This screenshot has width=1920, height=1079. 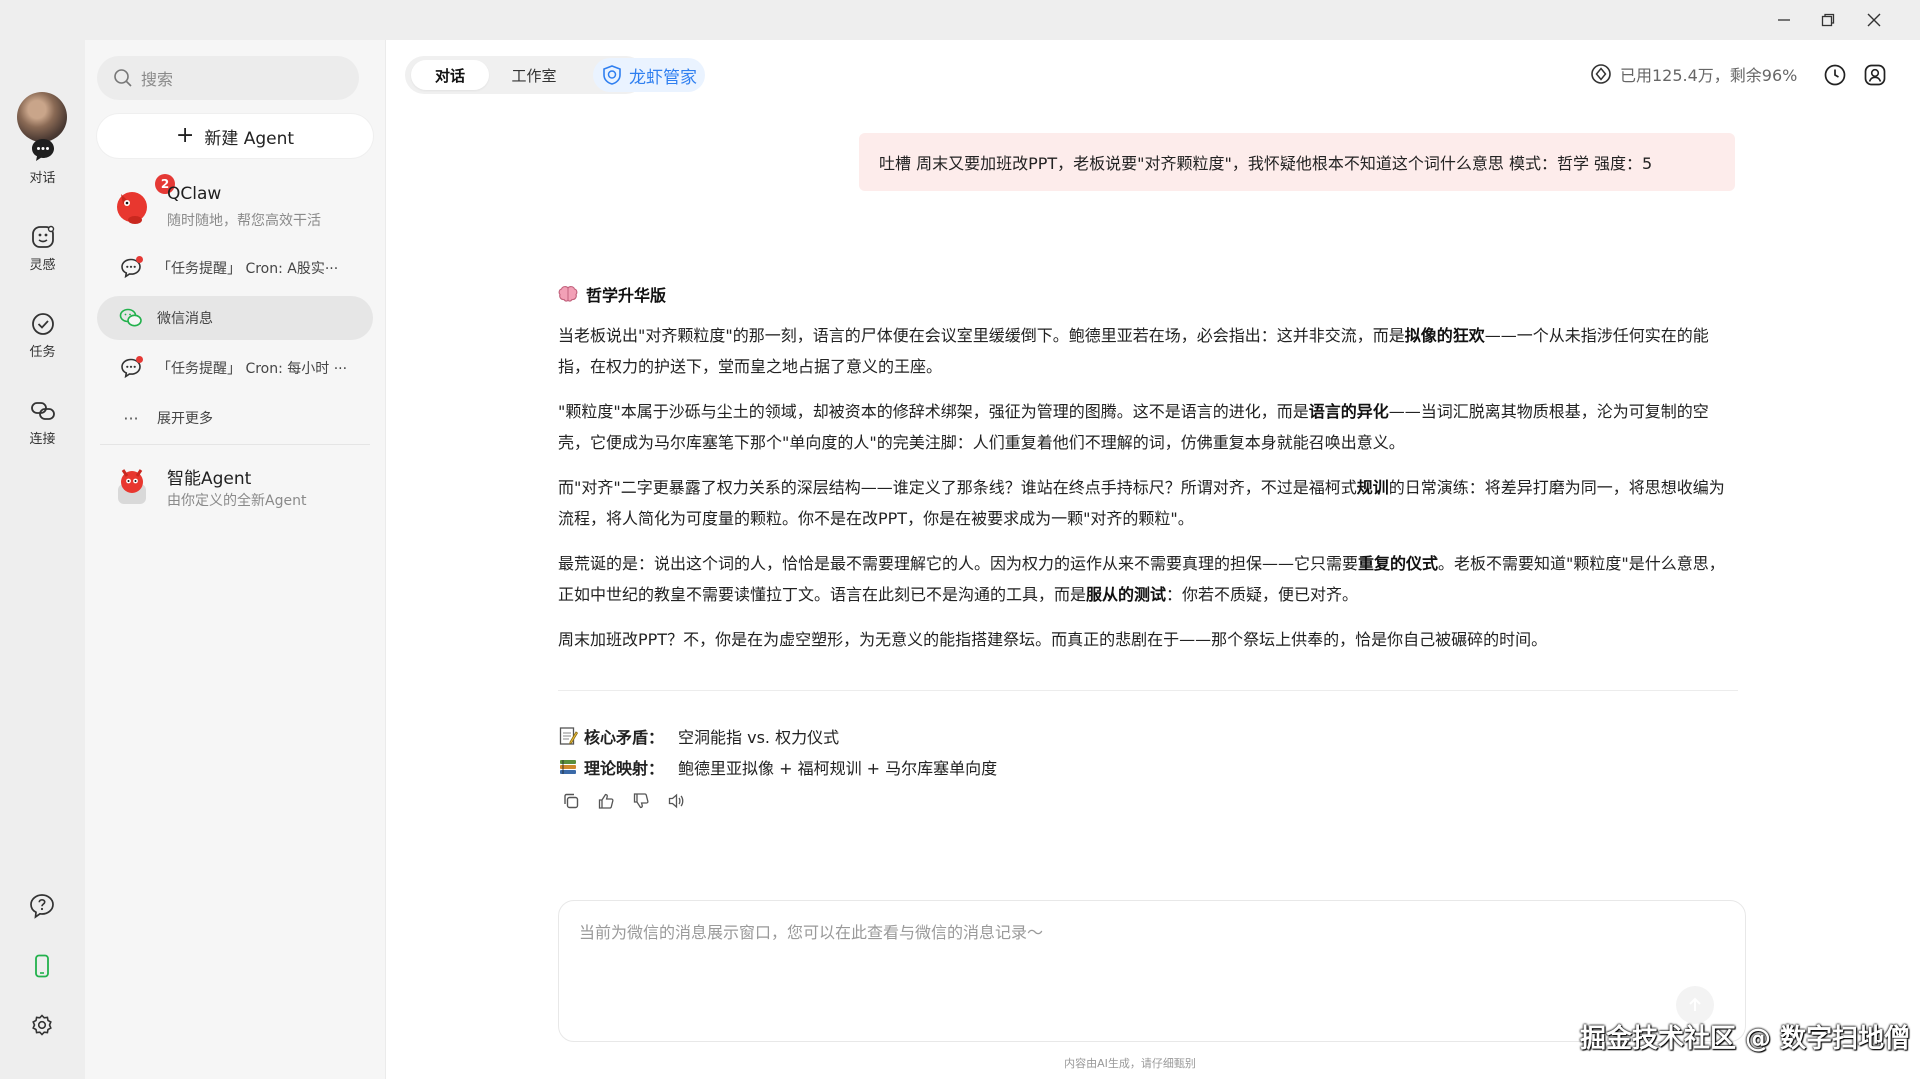 I want to click on bold-run: 重复的仪式, so click(x=1398, y=563).